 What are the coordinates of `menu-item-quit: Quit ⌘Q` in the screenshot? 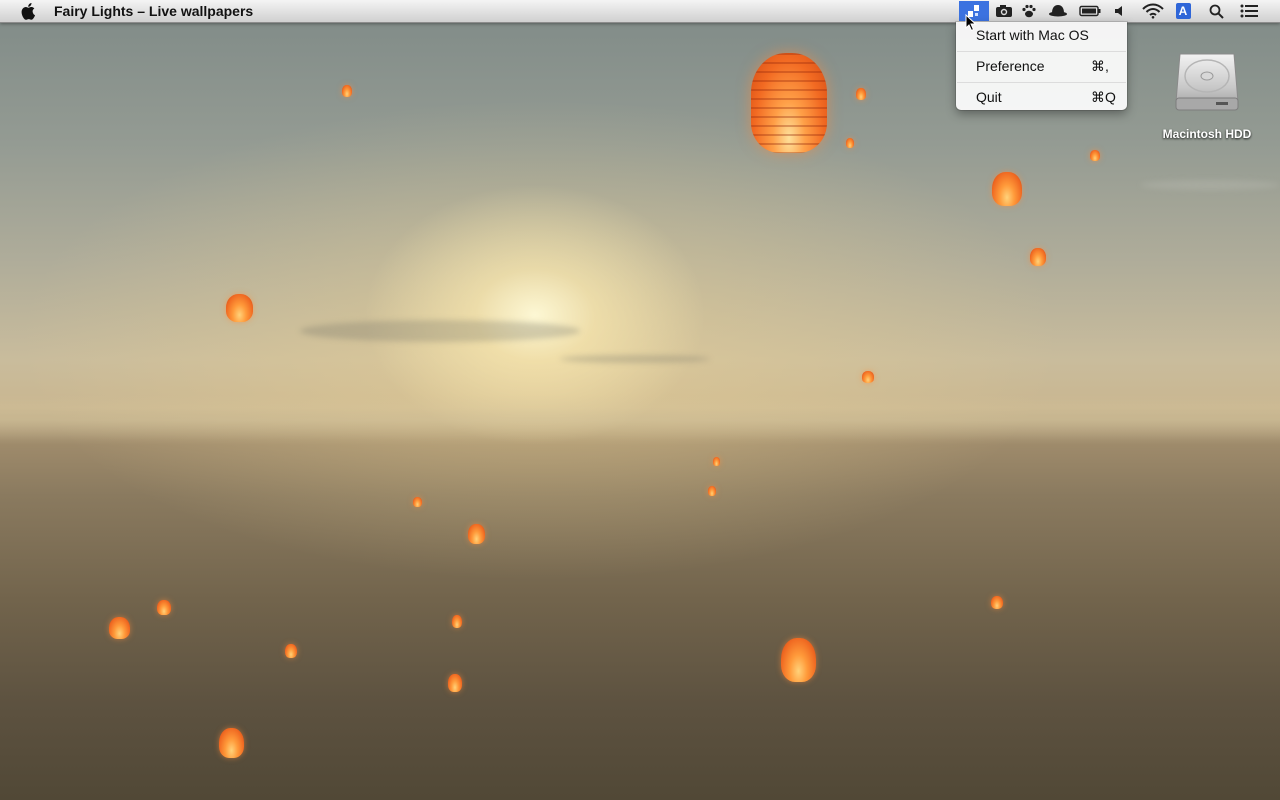 It's located at (1041, 97).